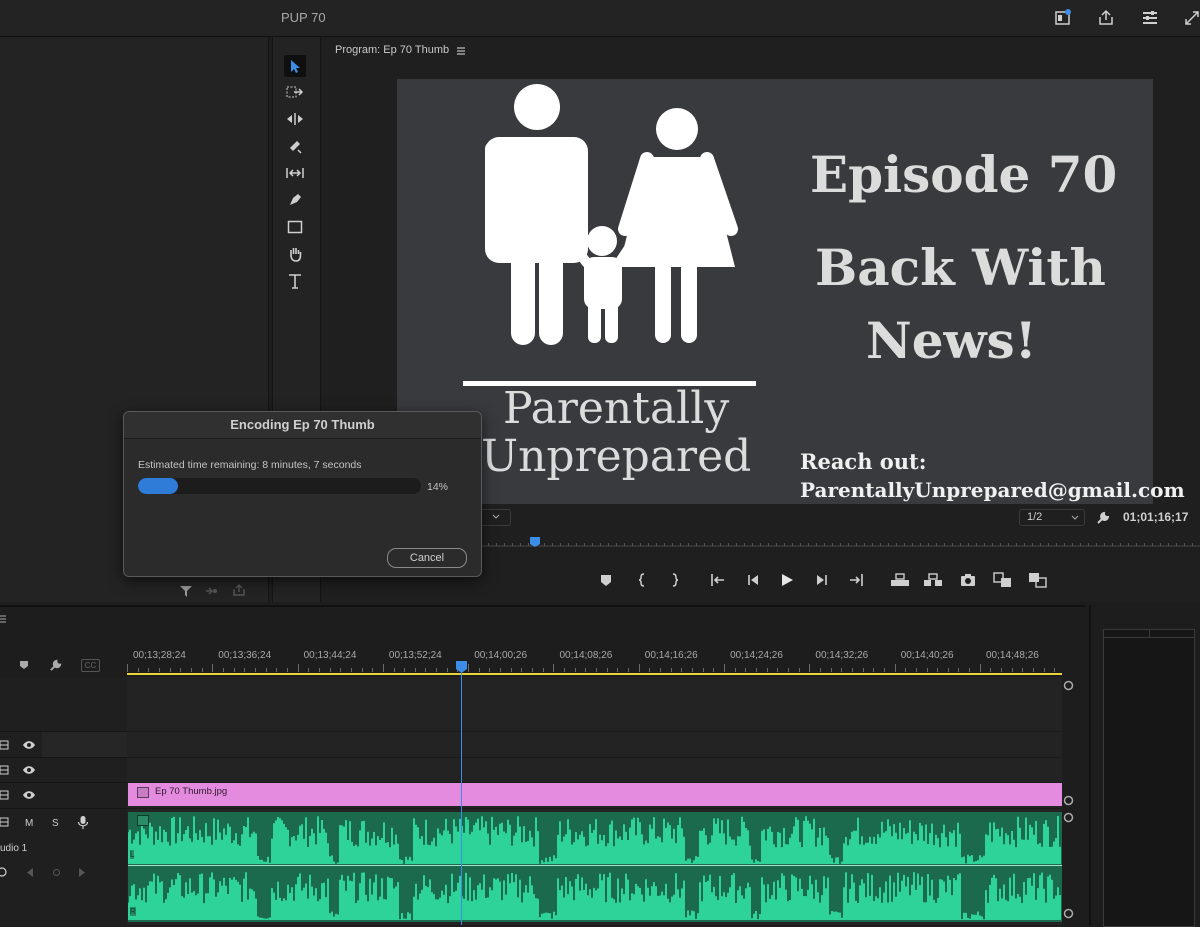 The height and width of the screenshot is (927, 1200). What do you see at coordinates (1191, 18) in the screenshot?
I see `fullscreen-icon` at bounding box center [1191, 18].